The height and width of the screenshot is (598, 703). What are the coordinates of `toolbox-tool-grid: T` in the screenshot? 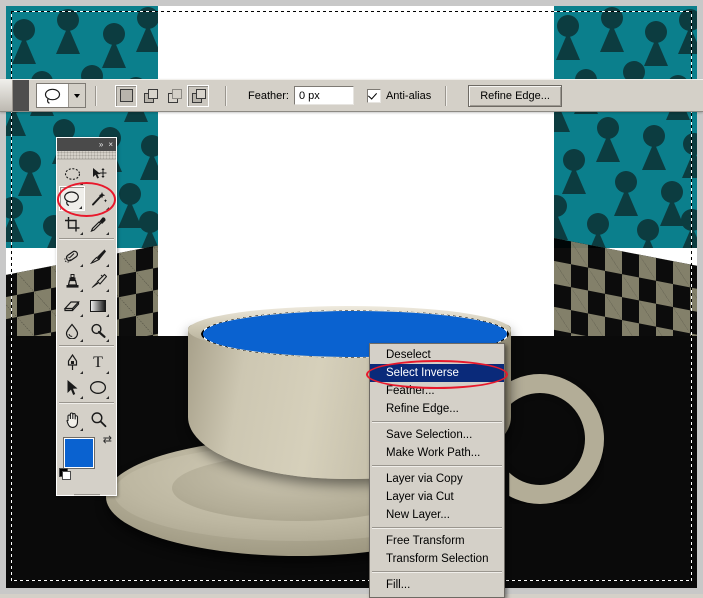 It's located at (86, 296).